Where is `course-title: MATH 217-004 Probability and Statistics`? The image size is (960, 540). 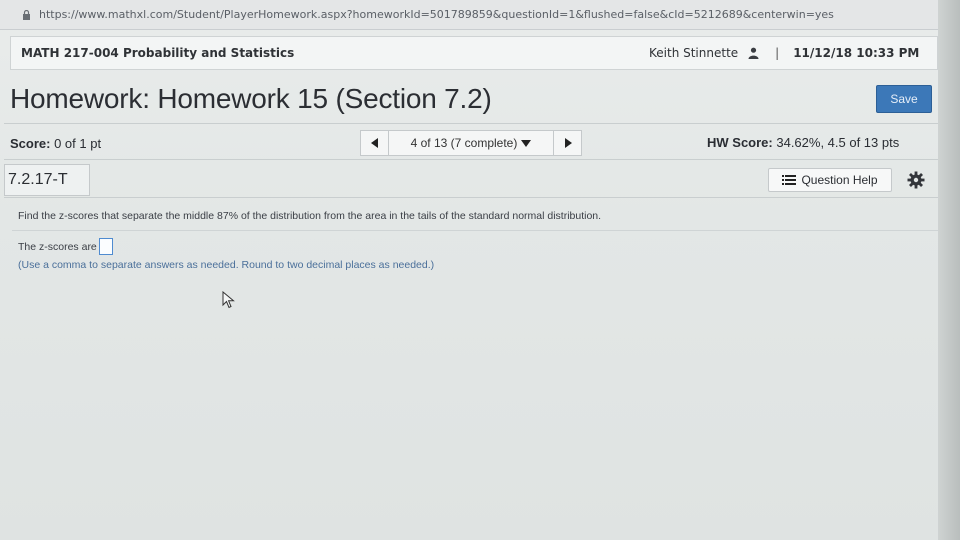
course-title: MATH 217-004 Probability and Statistics is located at coordinates (158, 53).